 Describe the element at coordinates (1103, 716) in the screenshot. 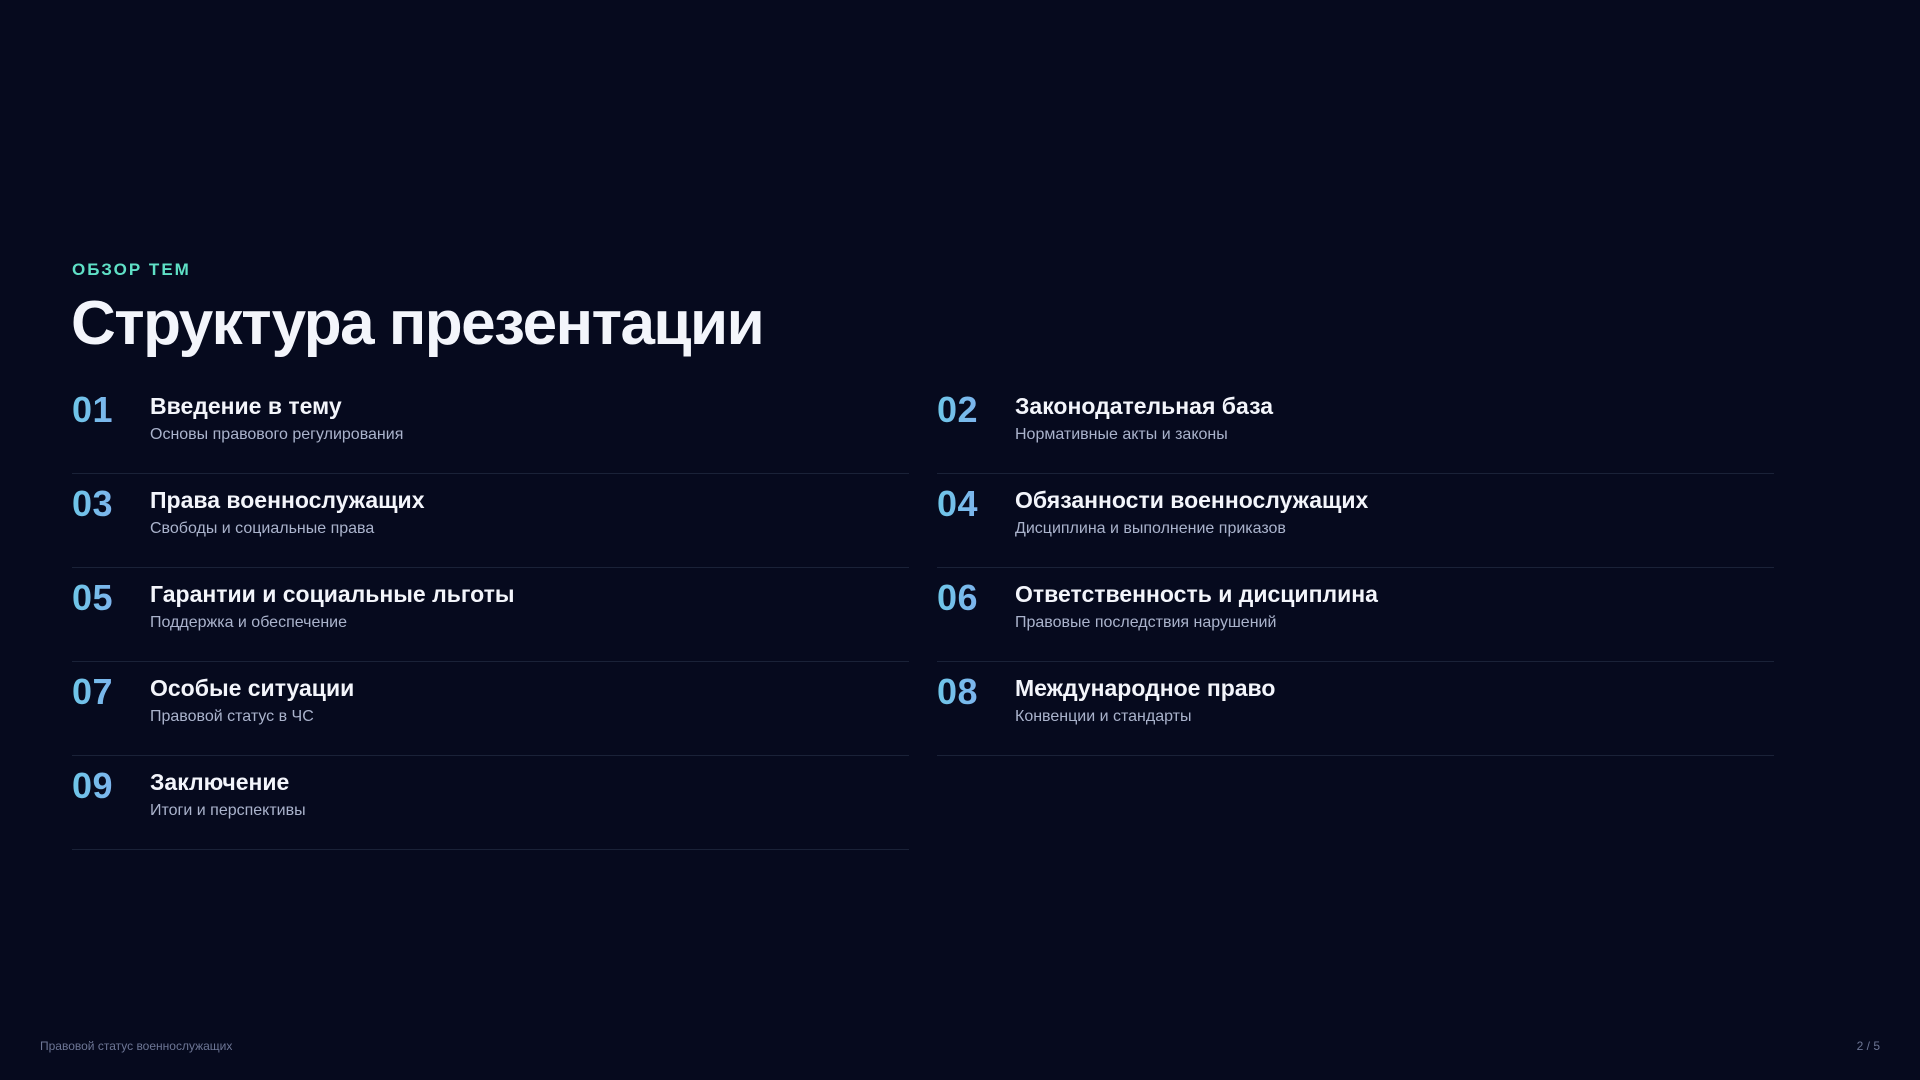

I see `topic-subtitle: Конвенции и стандарты` at that location.